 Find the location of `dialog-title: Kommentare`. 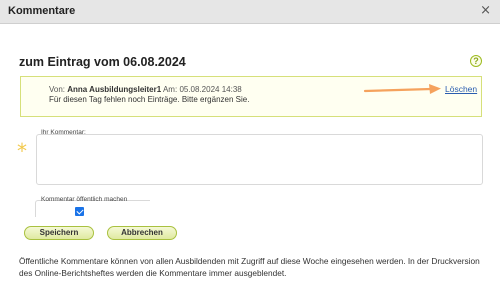

dialog-title: Kommentare is located at coordinates (42, 11).